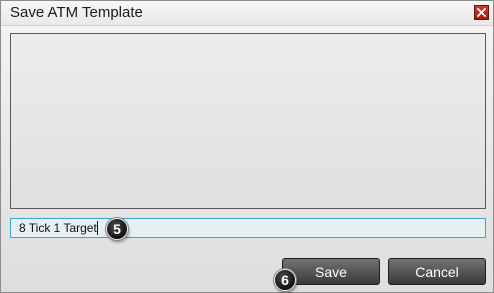  I want to click on close-icon, so click(481, 12).